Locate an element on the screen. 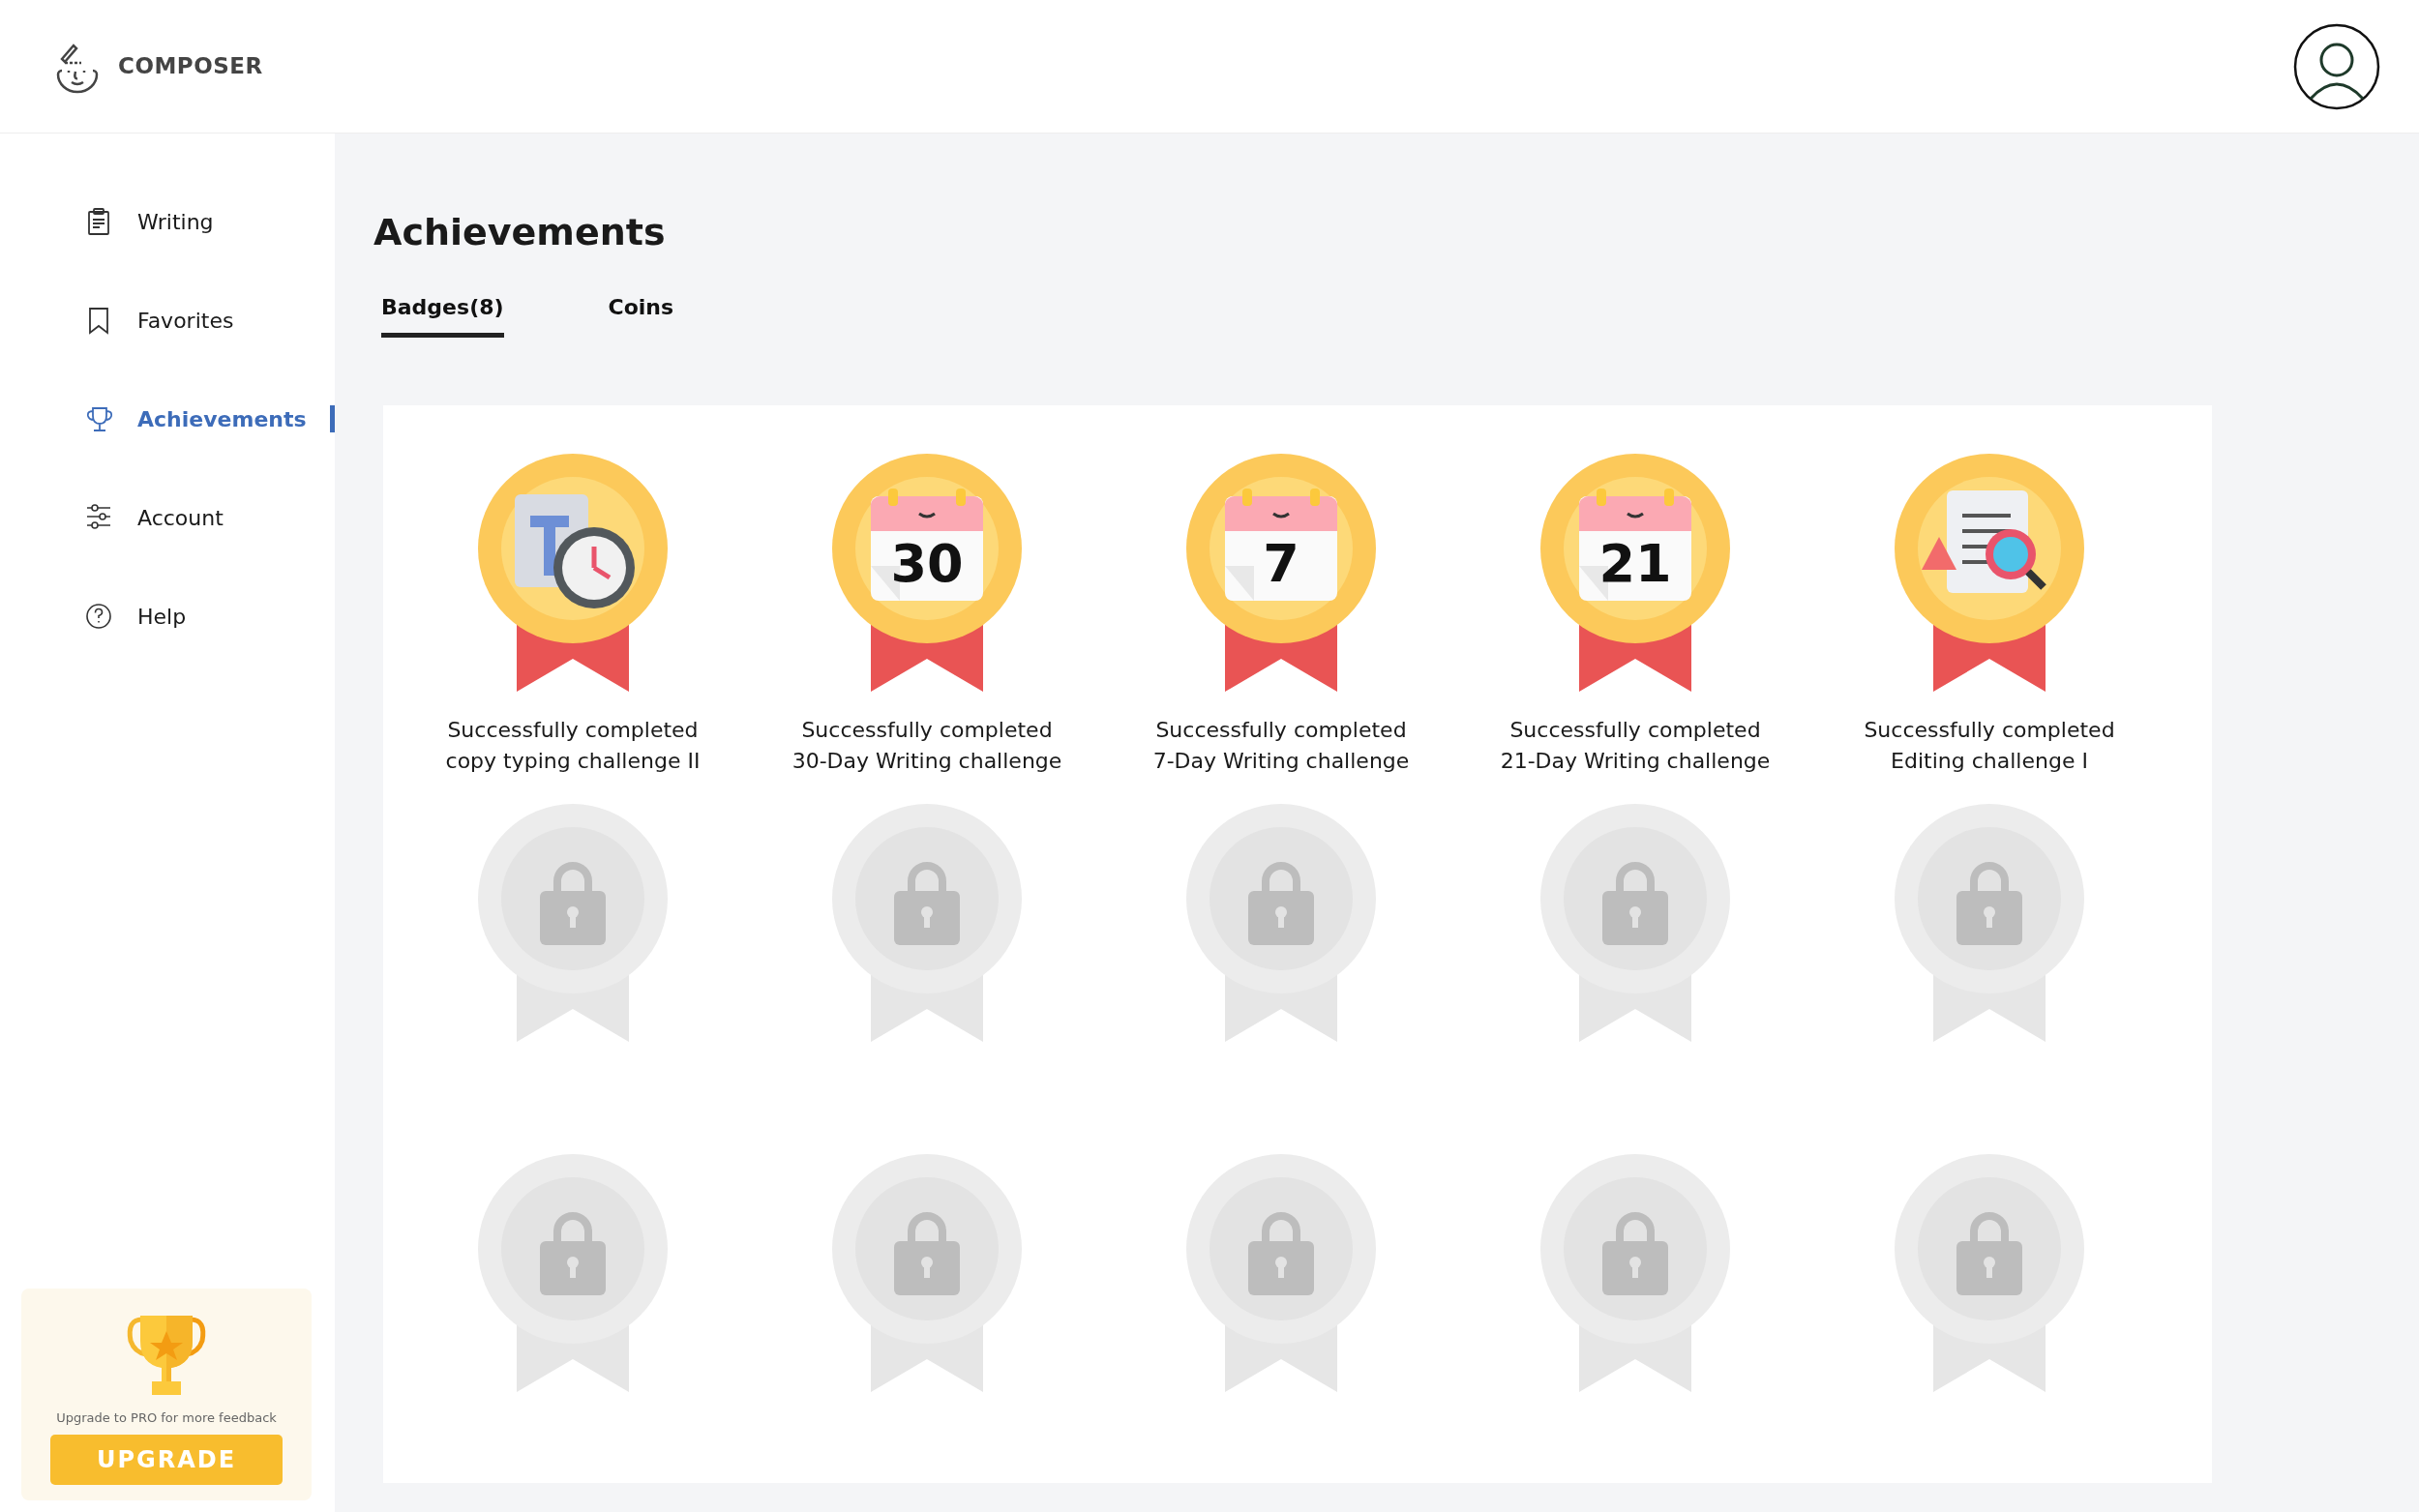  badge-caption: Successfully completed copy typing challenge II is located at coordinates (573, 746).